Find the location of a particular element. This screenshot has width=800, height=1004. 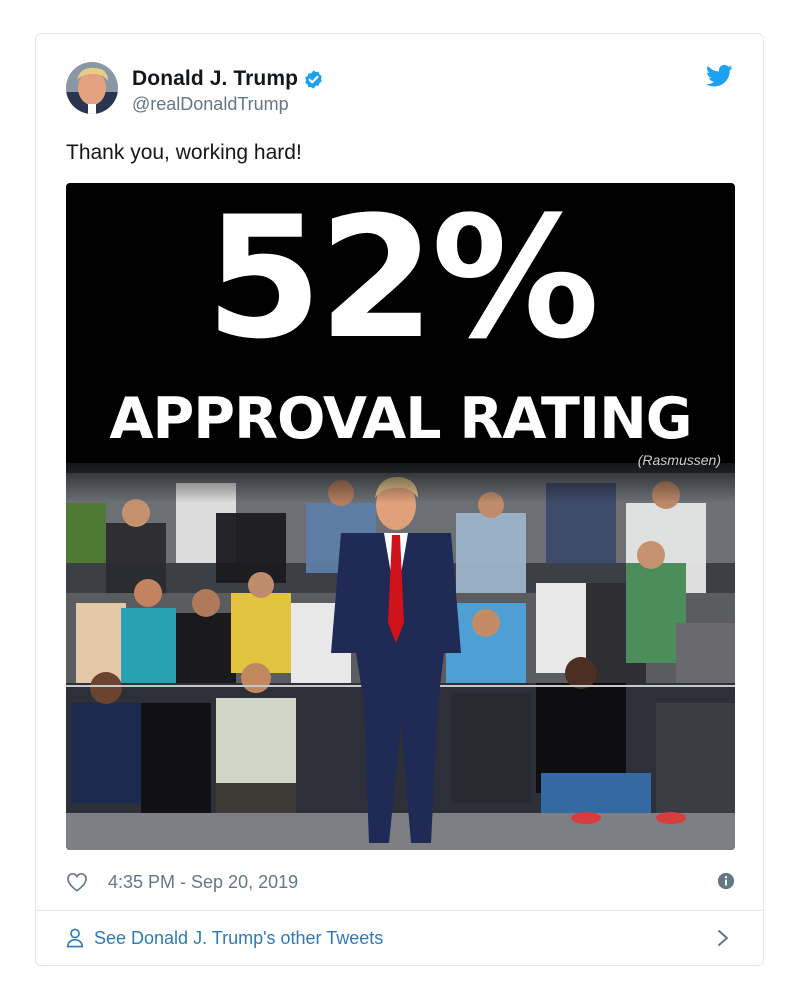

see-other-tweets-link: See Donald J. Trump's other Tweets is located at coordinates (400, 938).